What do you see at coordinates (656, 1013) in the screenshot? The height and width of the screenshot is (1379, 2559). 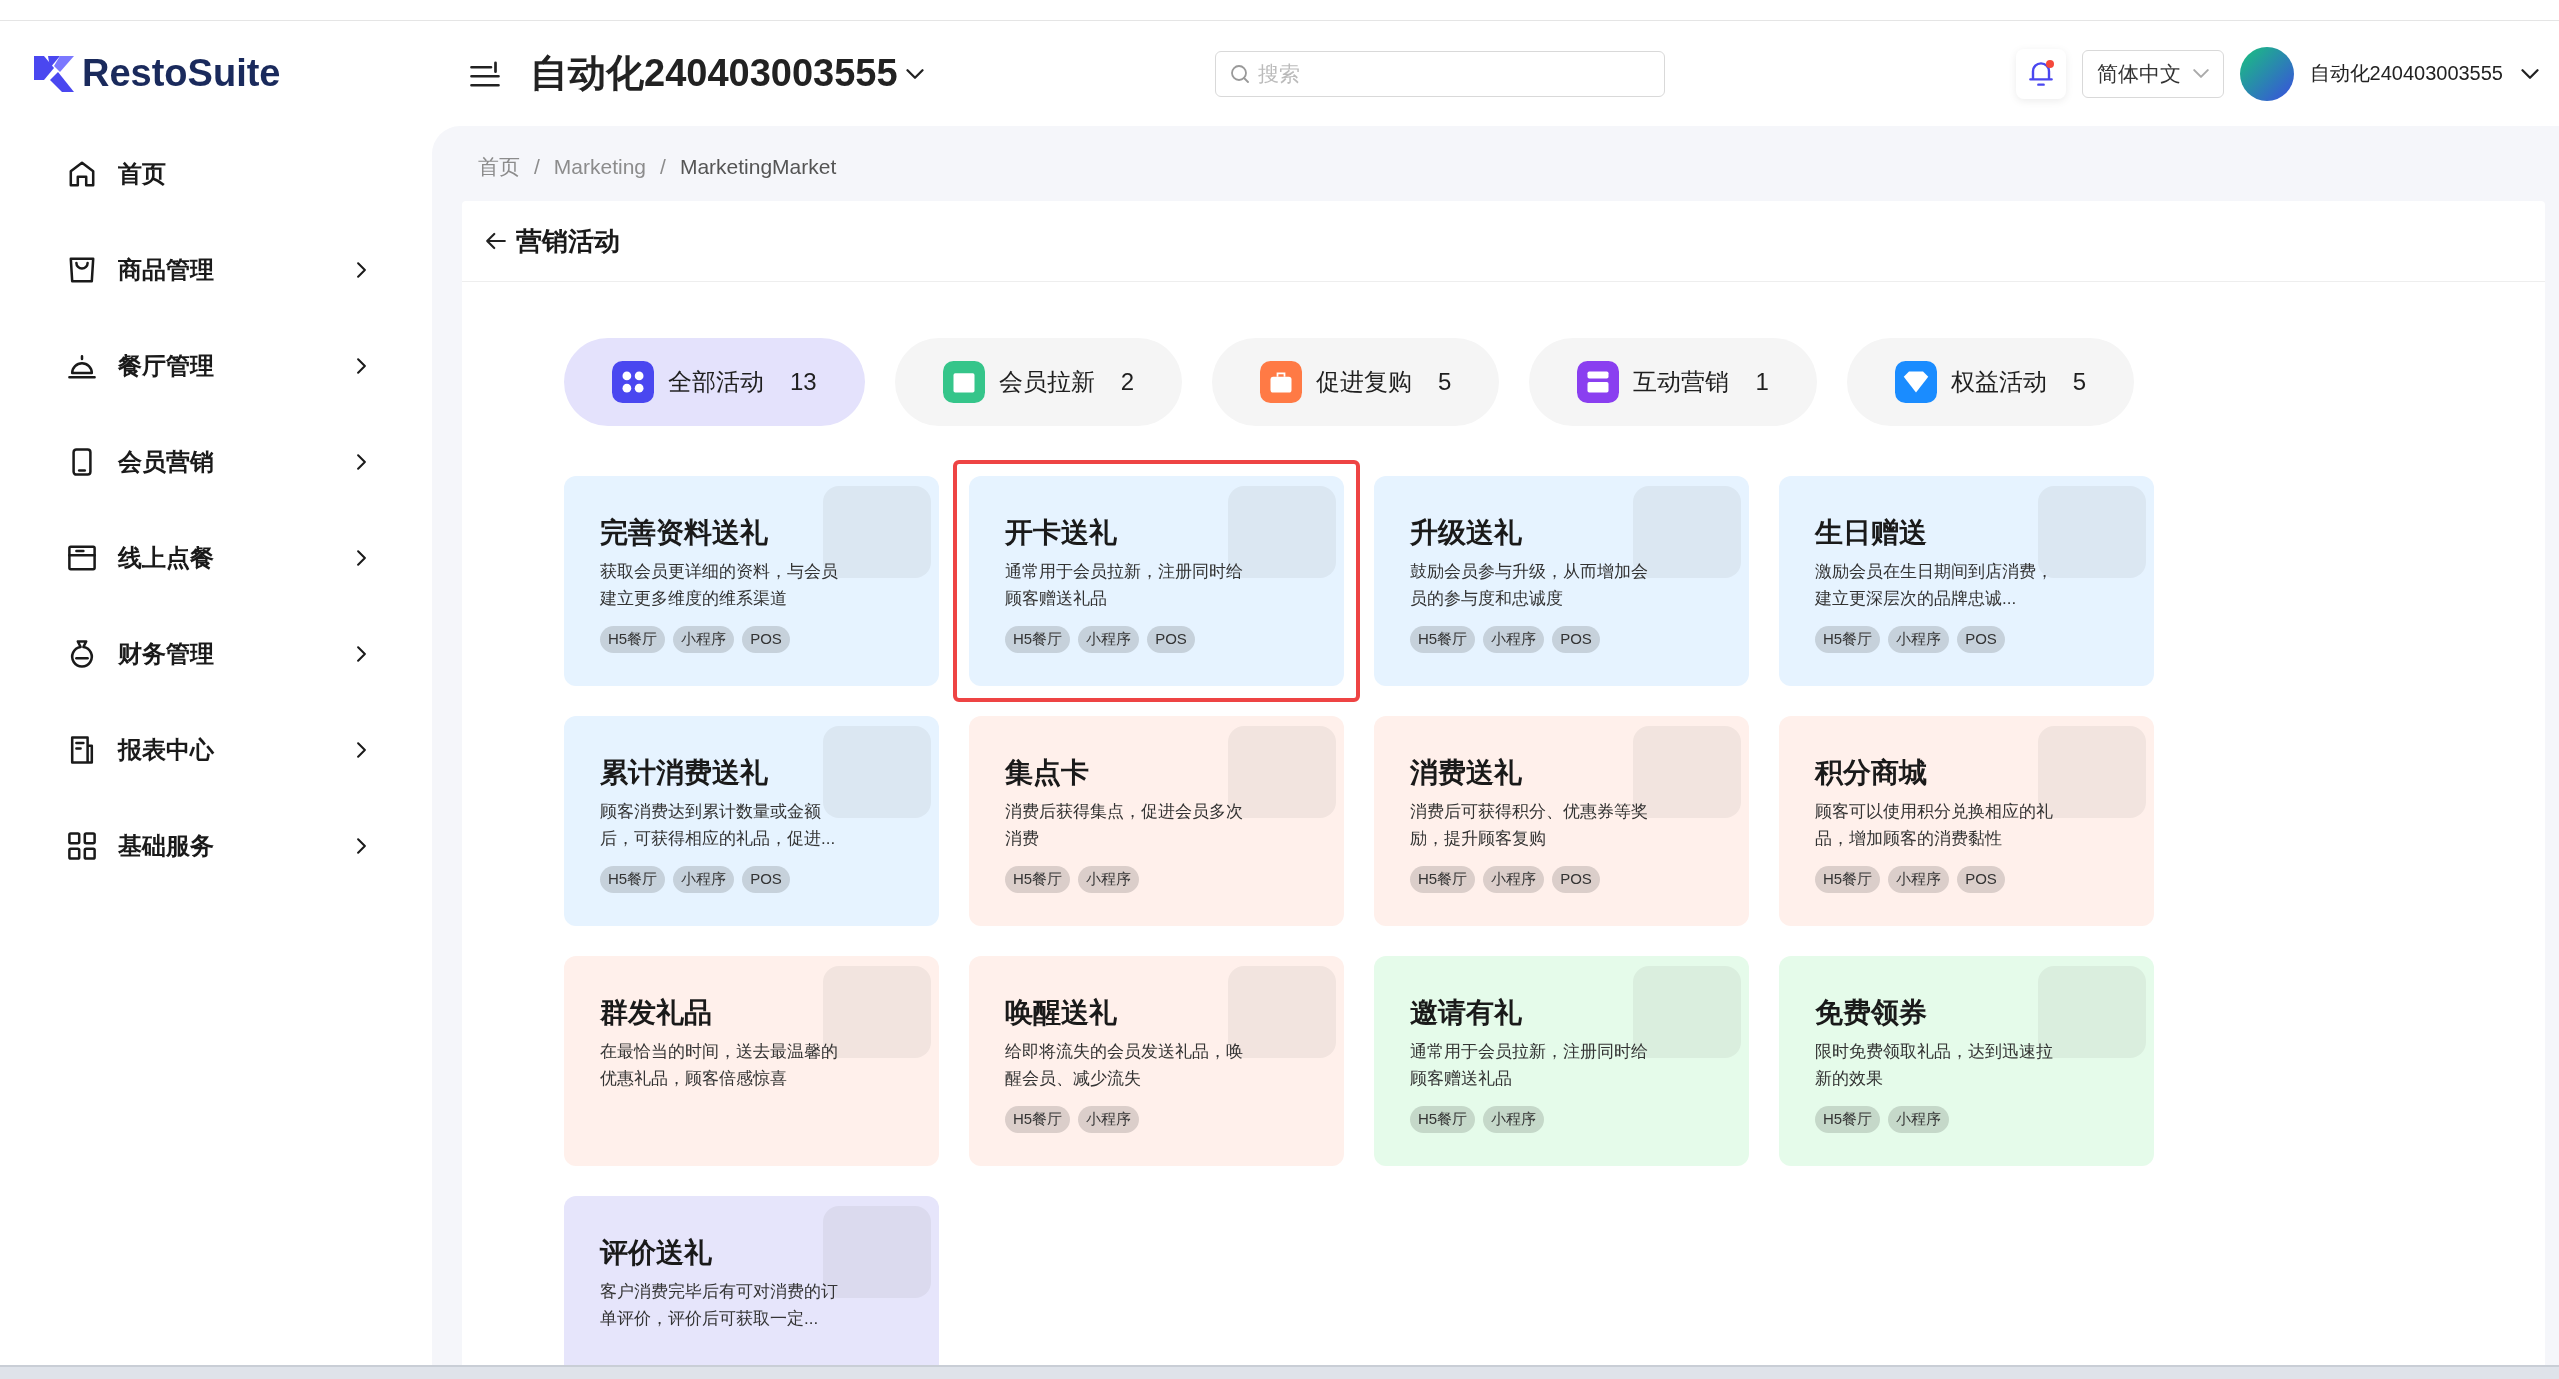 I see `card-title: 群发礼品` at bounding box center [656, 1013].